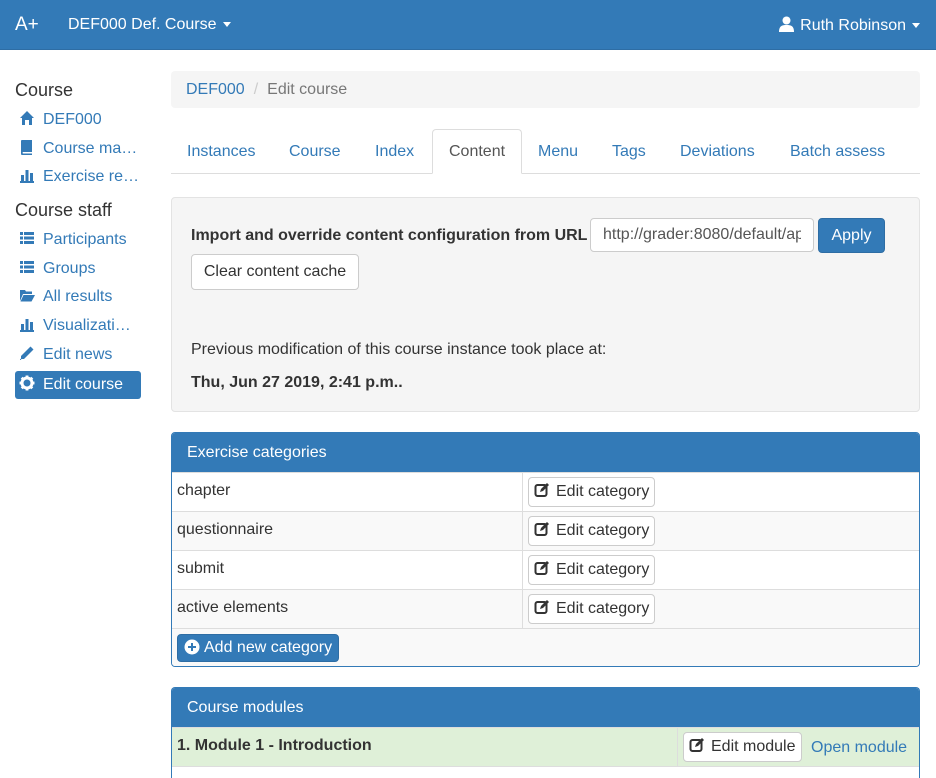 The height and width of the screenshot is (778, 936). What do you see at coordinates (225, 529) in the screenshot?
I see `category-name: questionnaire` at bounding box center [225, 529].